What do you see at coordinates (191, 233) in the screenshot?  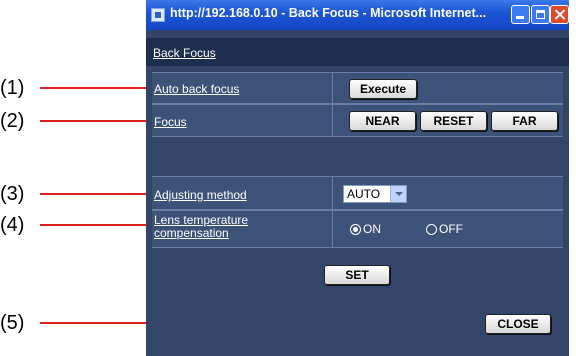 I see `lens-temp-label-line2: compensation` at bounding box center [191, 233].